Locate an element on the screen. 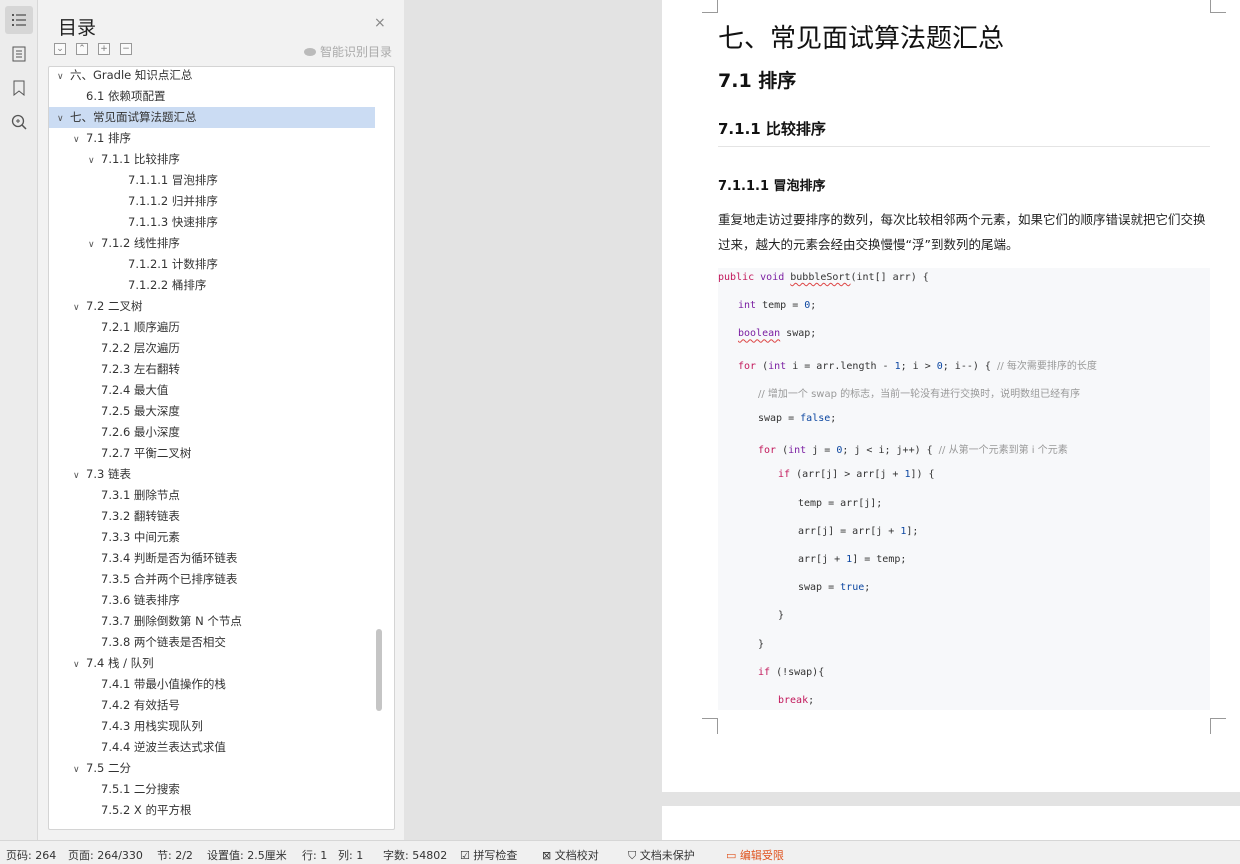 This screenshot has height=864, width=1240. toc-item: ∨ 7.4 栈 / 队列 is located at coordinates (212, 663).